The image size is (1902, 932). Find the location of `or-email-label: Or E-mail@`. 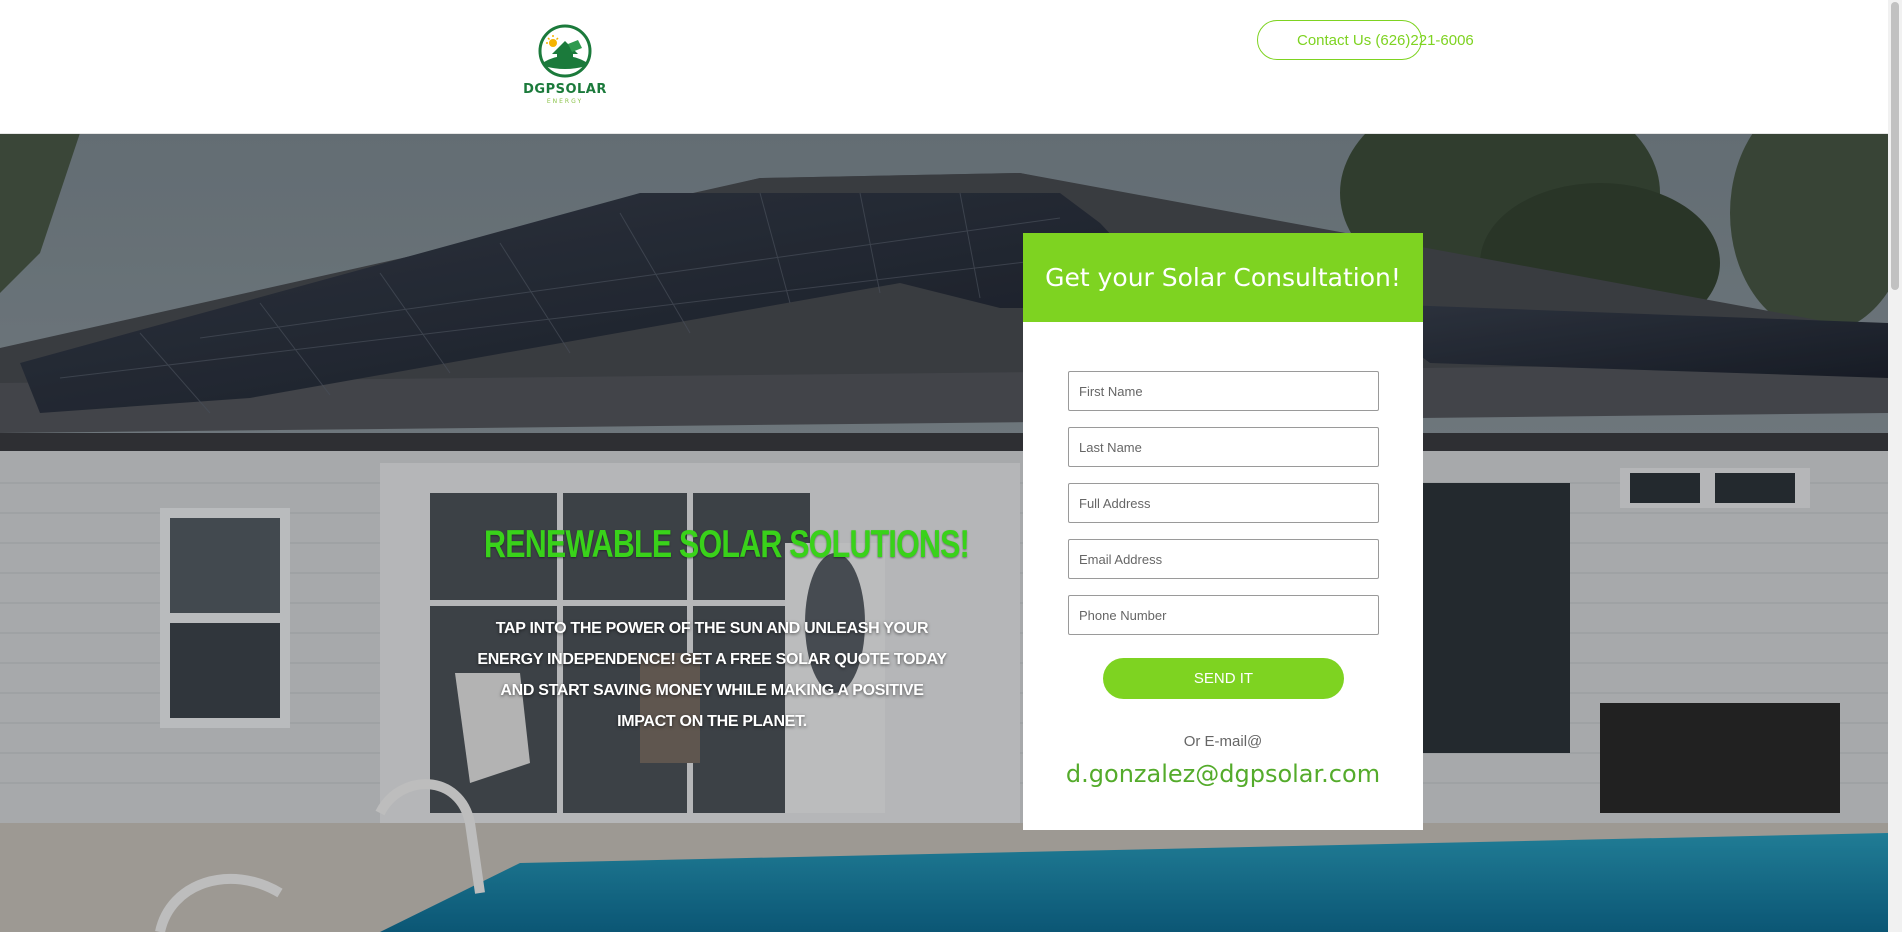

or-email-label: Or E-mail@ is located at coordinates (1223, 741).